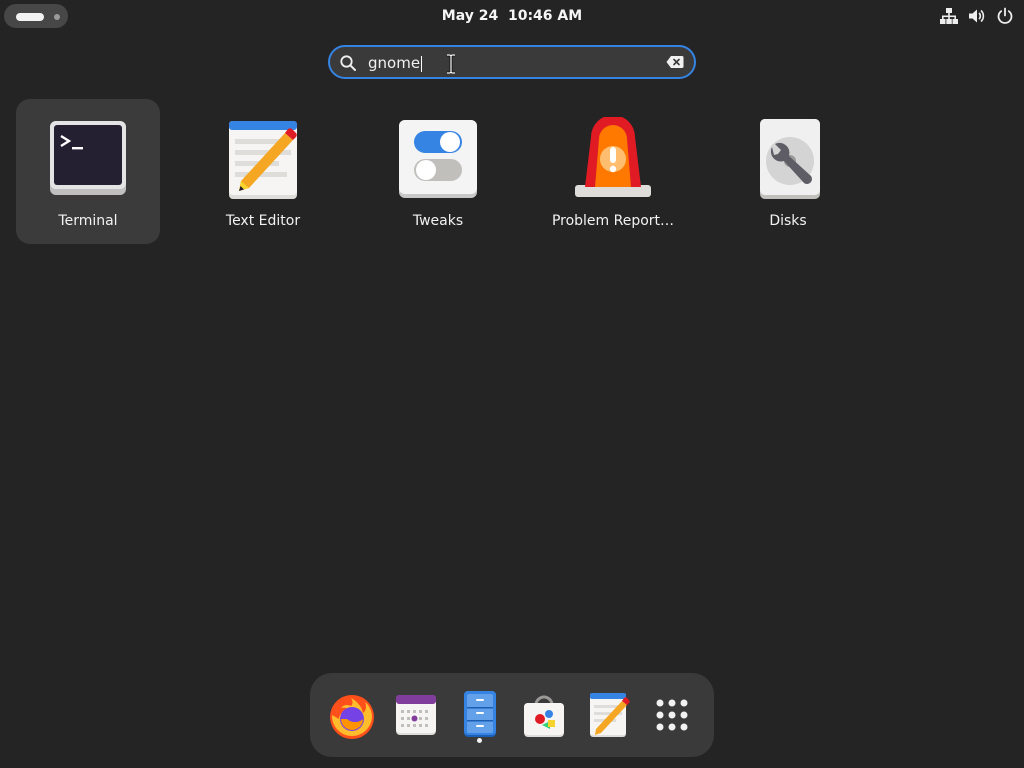 This screenshot has height=768, width=1024. Describe the element at coordinates (30, 17) in the screenshot. I see `workspace-indicator-active` at that location.